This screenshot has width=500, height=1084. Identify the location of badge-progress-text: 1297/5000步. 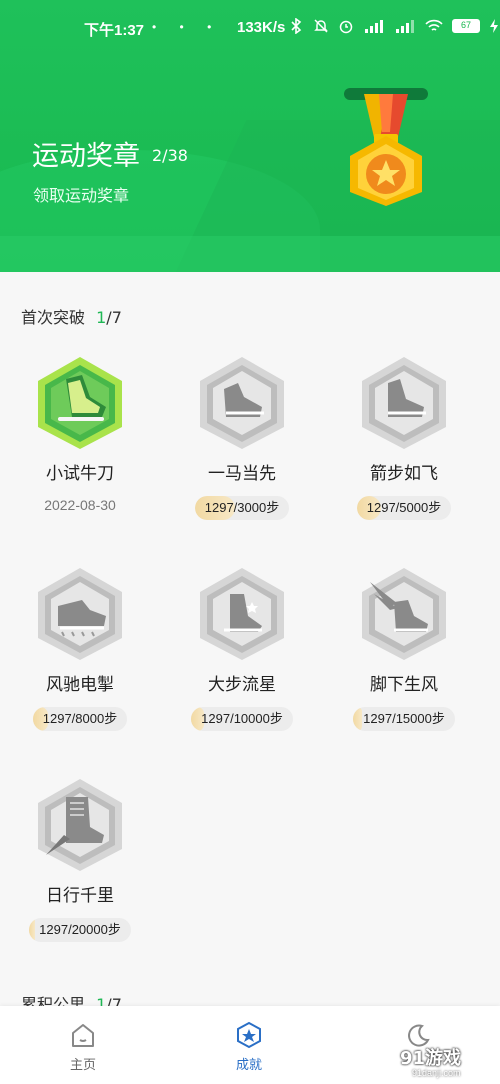
(404, 507).